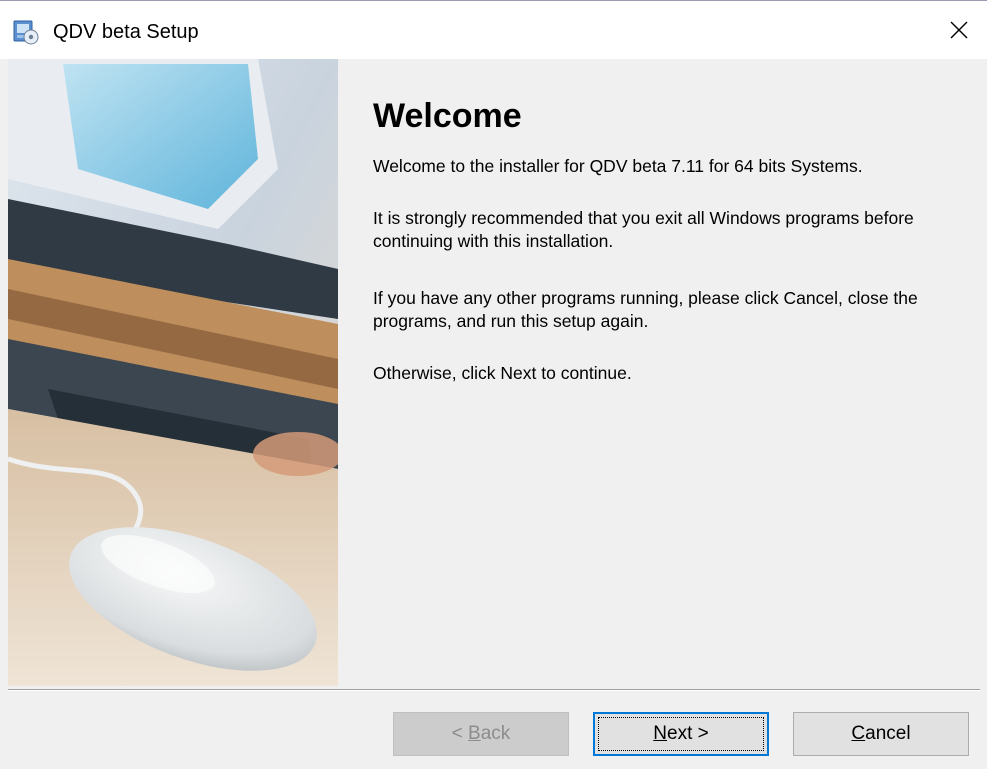 The height and width of the screenshot is (769, 987). I want to click on next-button: Next >, so click(681, 734).